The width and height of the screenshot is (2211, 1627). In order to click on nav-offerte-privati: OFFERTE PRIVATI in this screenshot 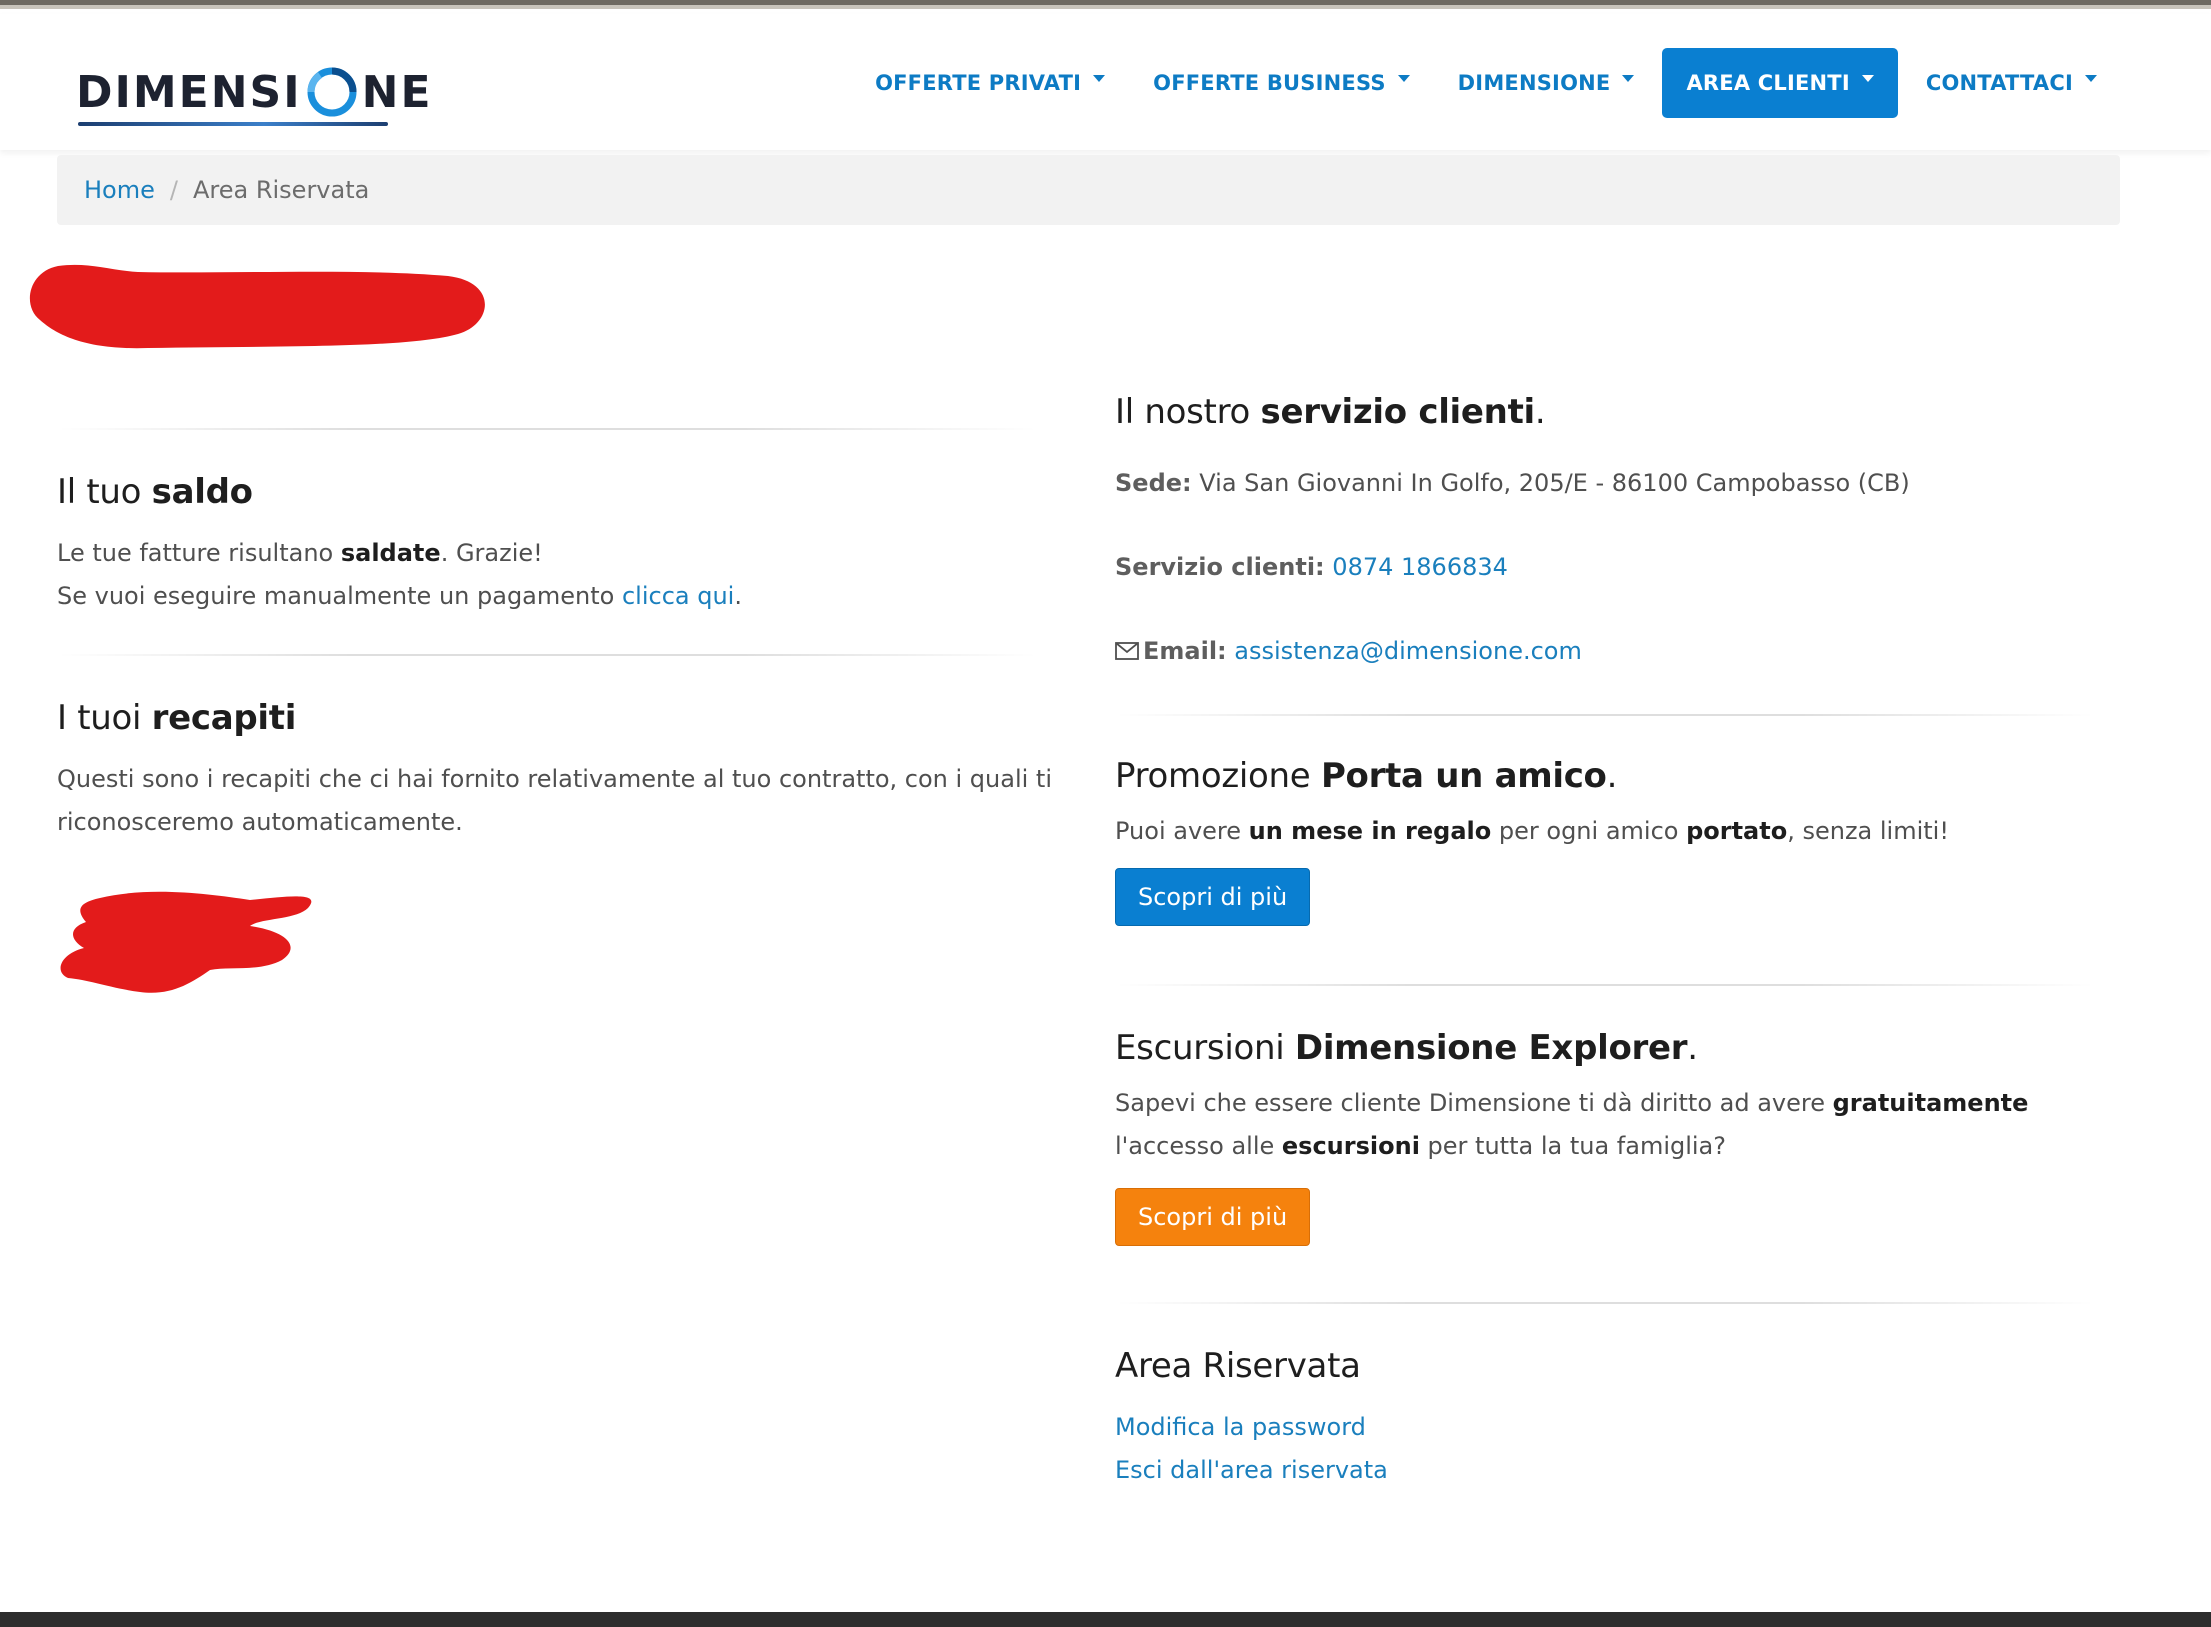, I will do `click(990, 83)`.